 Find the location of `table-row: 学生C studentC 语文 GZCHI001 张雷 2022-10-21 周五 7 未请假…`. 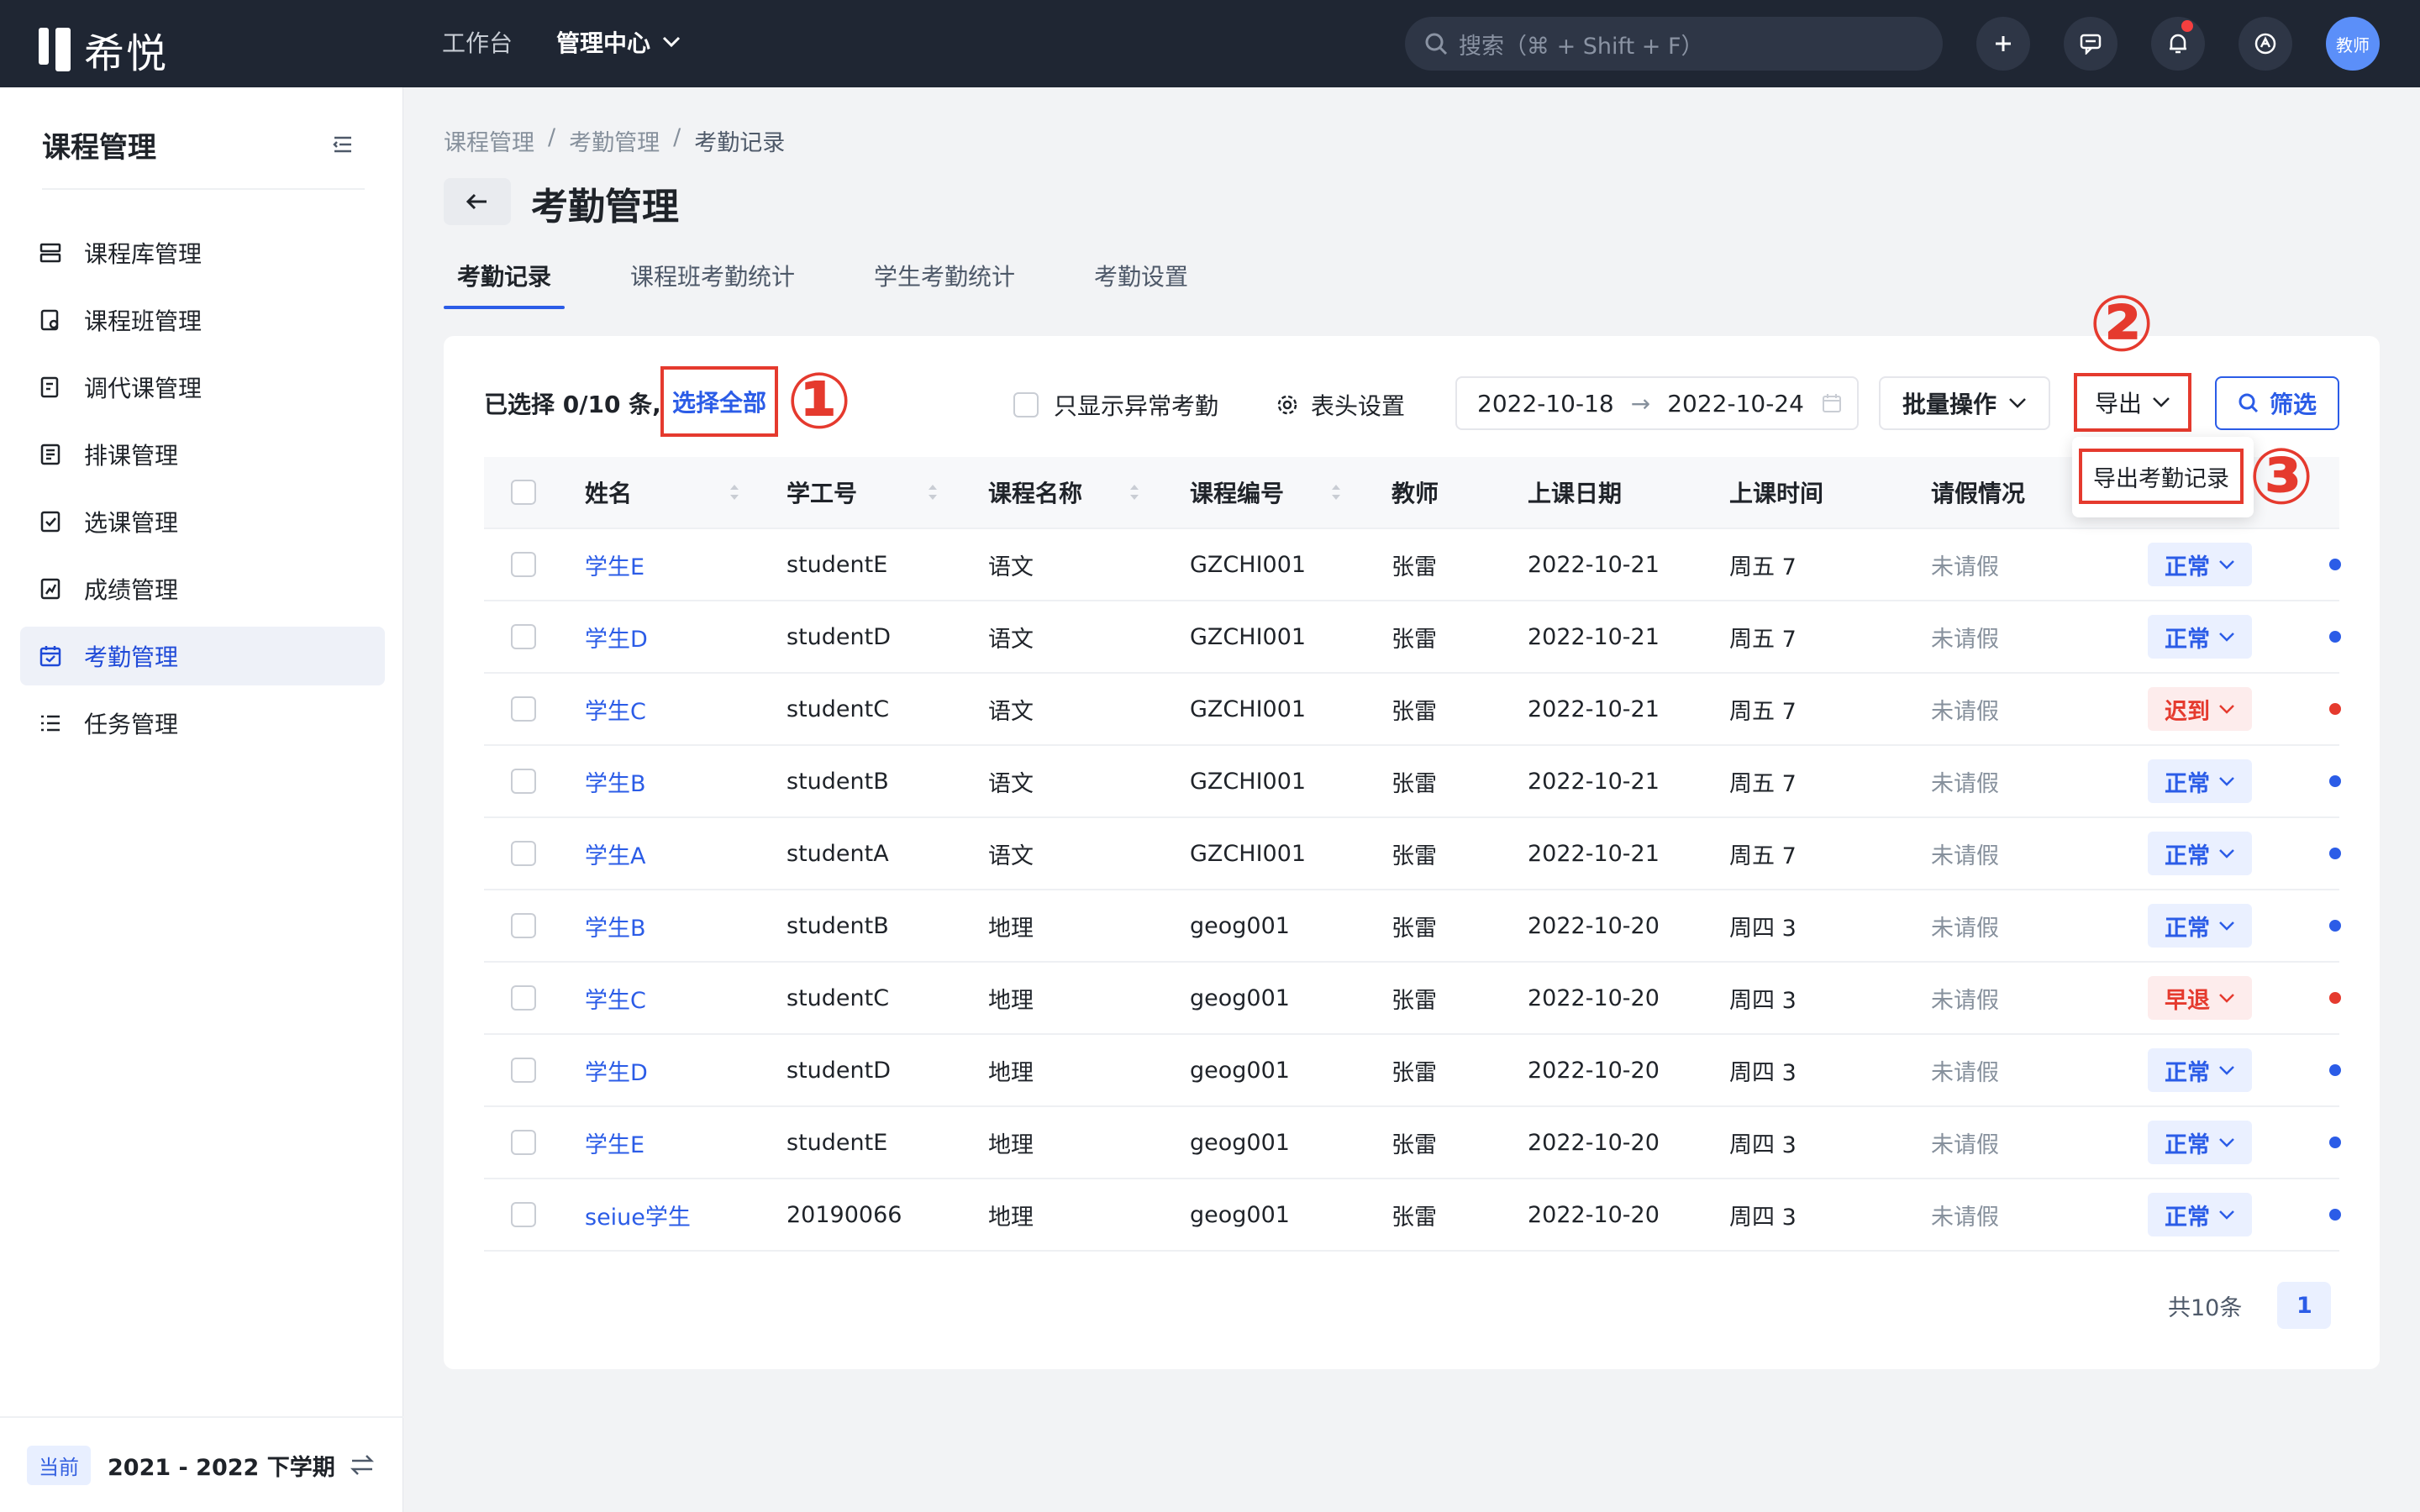

table-row: 学生C studentC 语文 GZCHI001 张雷 2022-10-21 周五 7 未请假… is located at coordinates (1412, 710).